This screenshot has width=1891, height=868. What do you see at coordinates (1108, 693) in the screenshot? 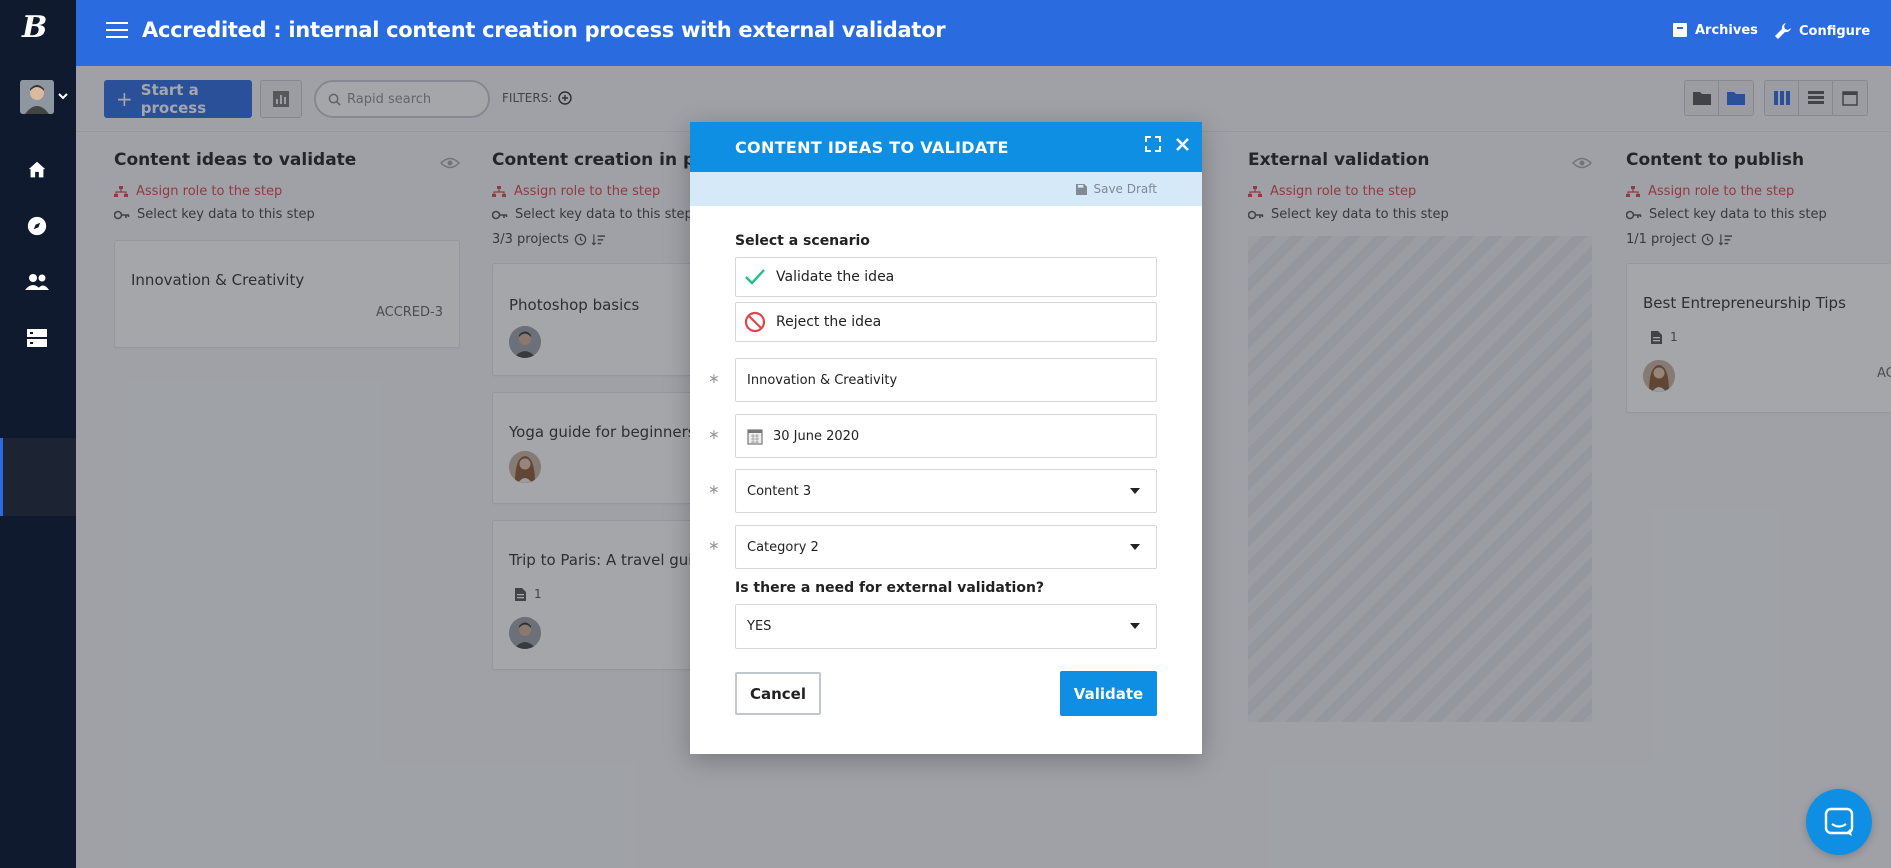
I see `validate-button: Validate` at bounding box center [1108, 693].